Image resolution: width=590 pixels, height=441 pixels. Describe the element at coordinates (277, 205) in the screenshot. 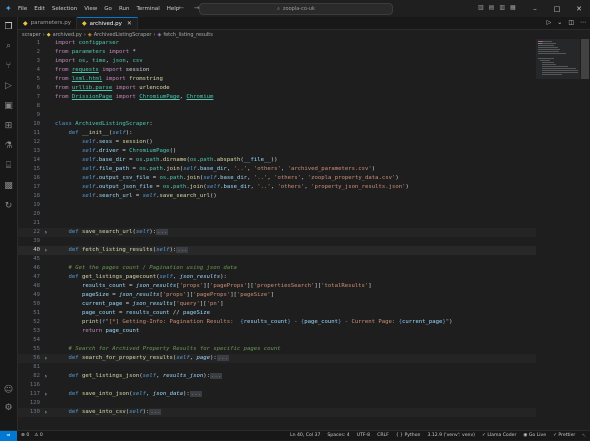

I see `code-line: 19` at that location.